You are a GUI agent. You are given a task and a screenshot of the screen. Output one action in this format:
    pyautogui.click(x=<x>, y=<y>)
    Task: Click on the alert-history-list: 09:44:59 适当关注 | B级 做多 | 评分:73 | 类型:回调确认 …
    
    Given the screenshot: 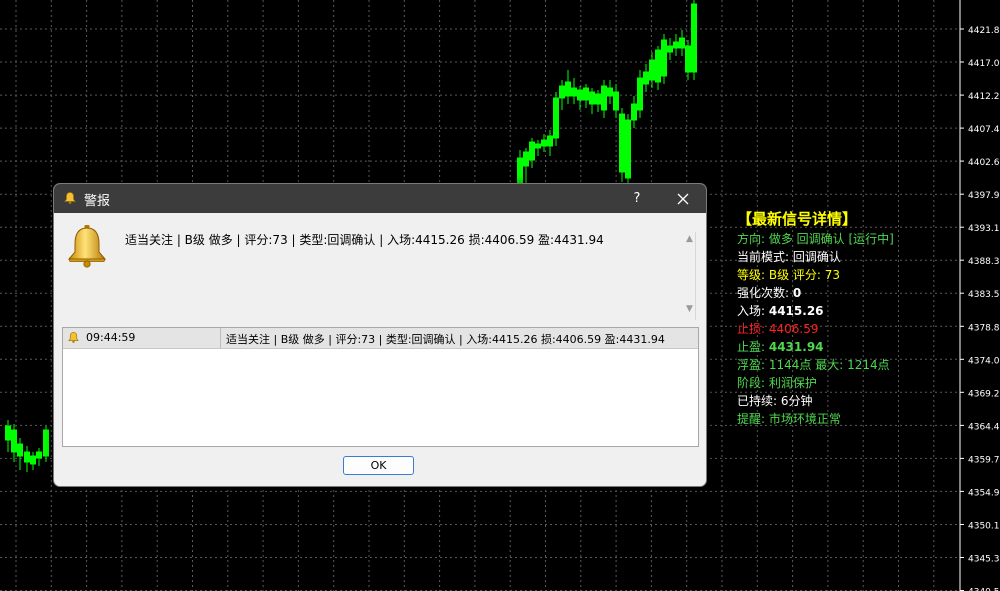 What is the action you would take?
    pyautogui.click(x=380, y=387)
    